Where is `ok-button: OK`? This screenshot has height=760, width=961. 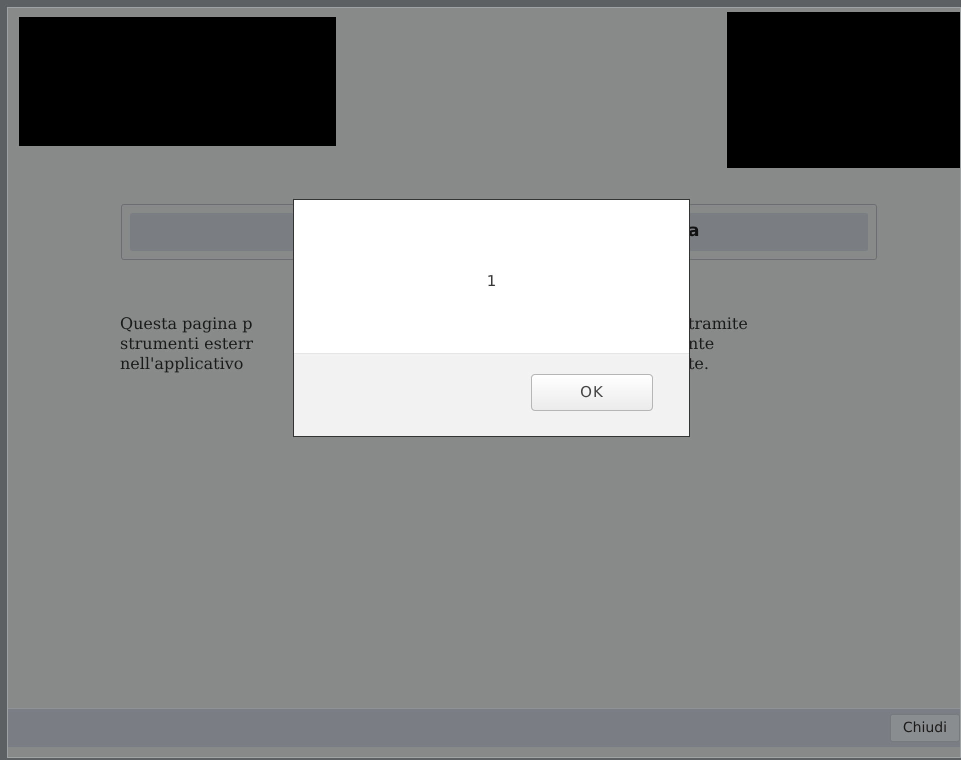 ok-button: OK is located at coordinates (592, 392).